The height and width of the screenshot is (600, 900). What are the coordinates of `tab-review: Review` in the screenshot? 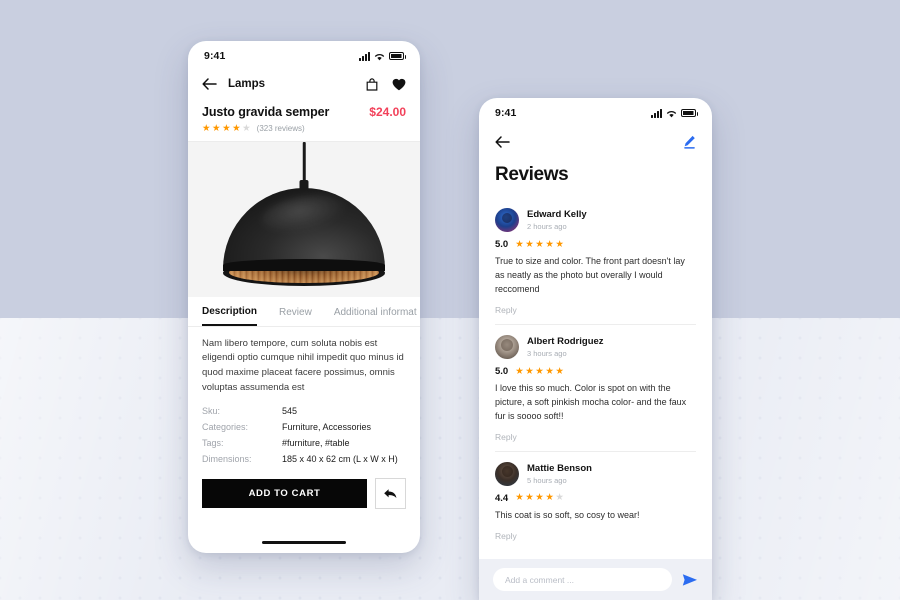 It's located at (295, 316).